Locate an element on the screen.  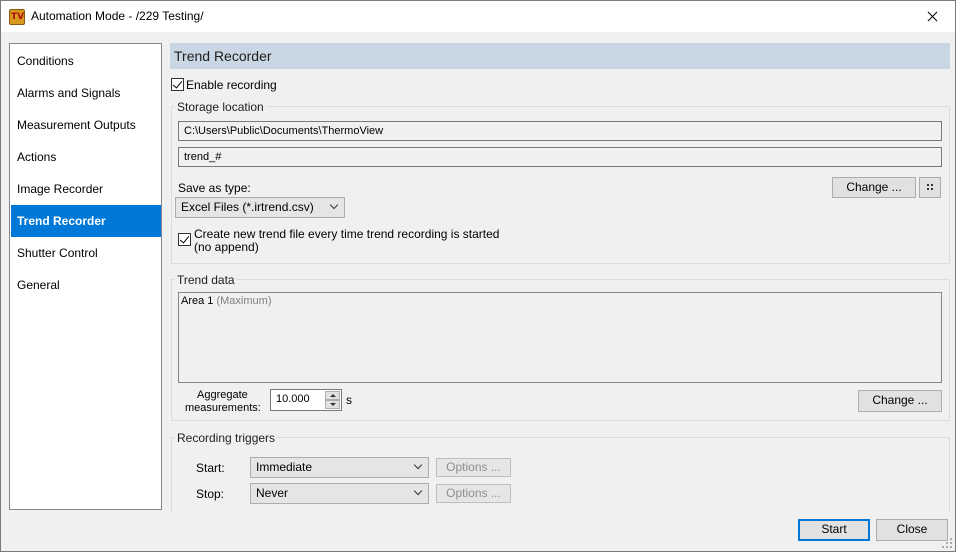
enable-recording-label: Enable recording is located at coordinates (231, 85).